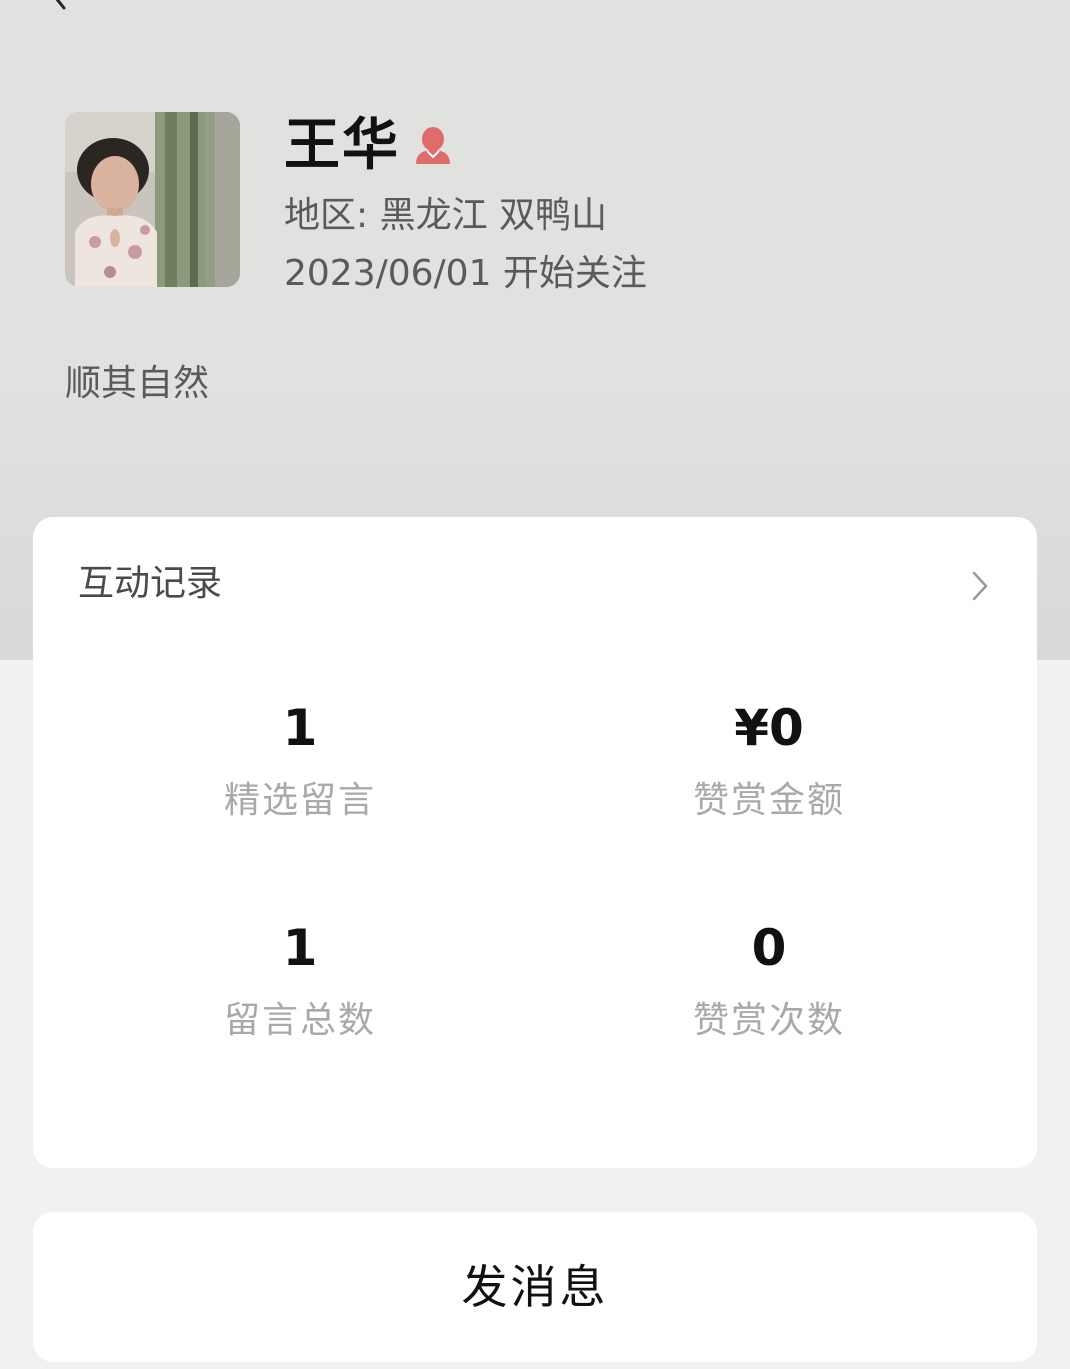 Image resolution: width=1070 pixels, height=1369 pixels. What do you see at coordinates (137, 383) in the screenshot?
I see `profile-signature: 顺其自然` at bounding box center [137, 383].